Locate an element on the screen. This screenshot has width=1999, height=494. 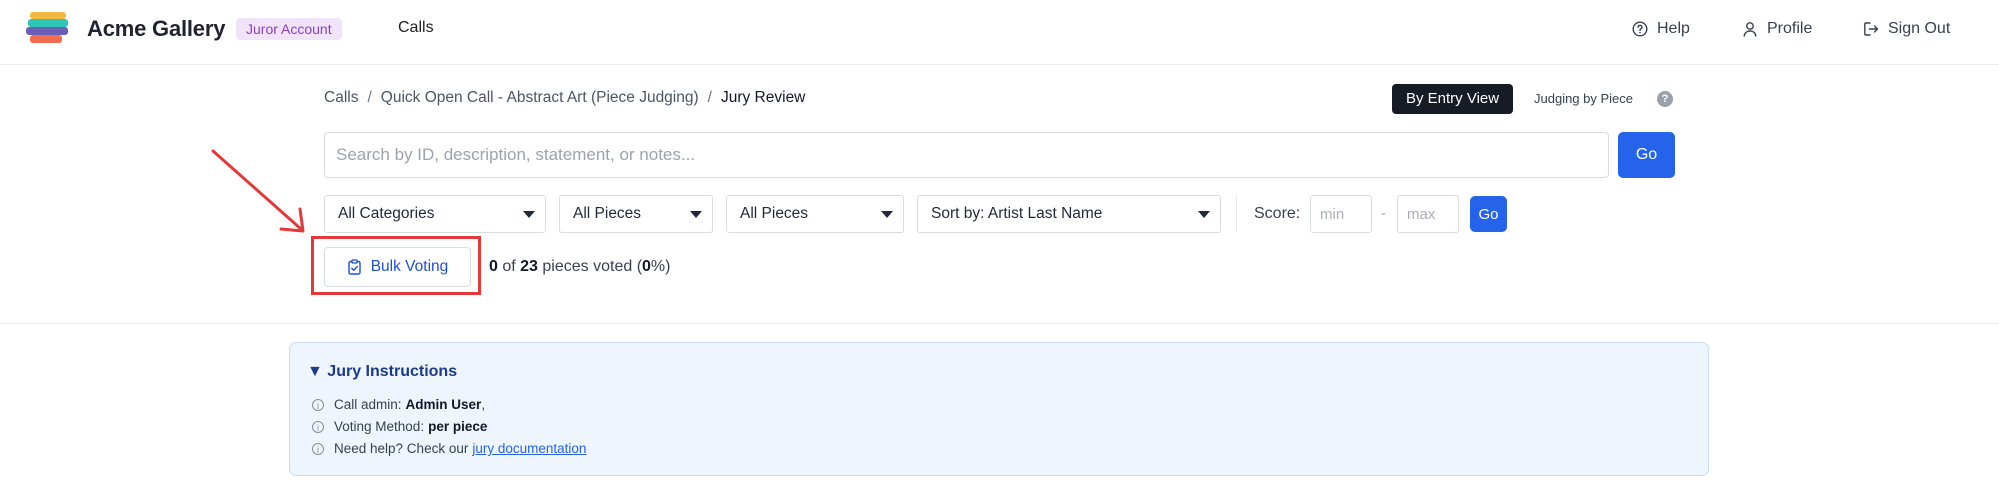
filter-divider is located at coordinates (1236, 214).